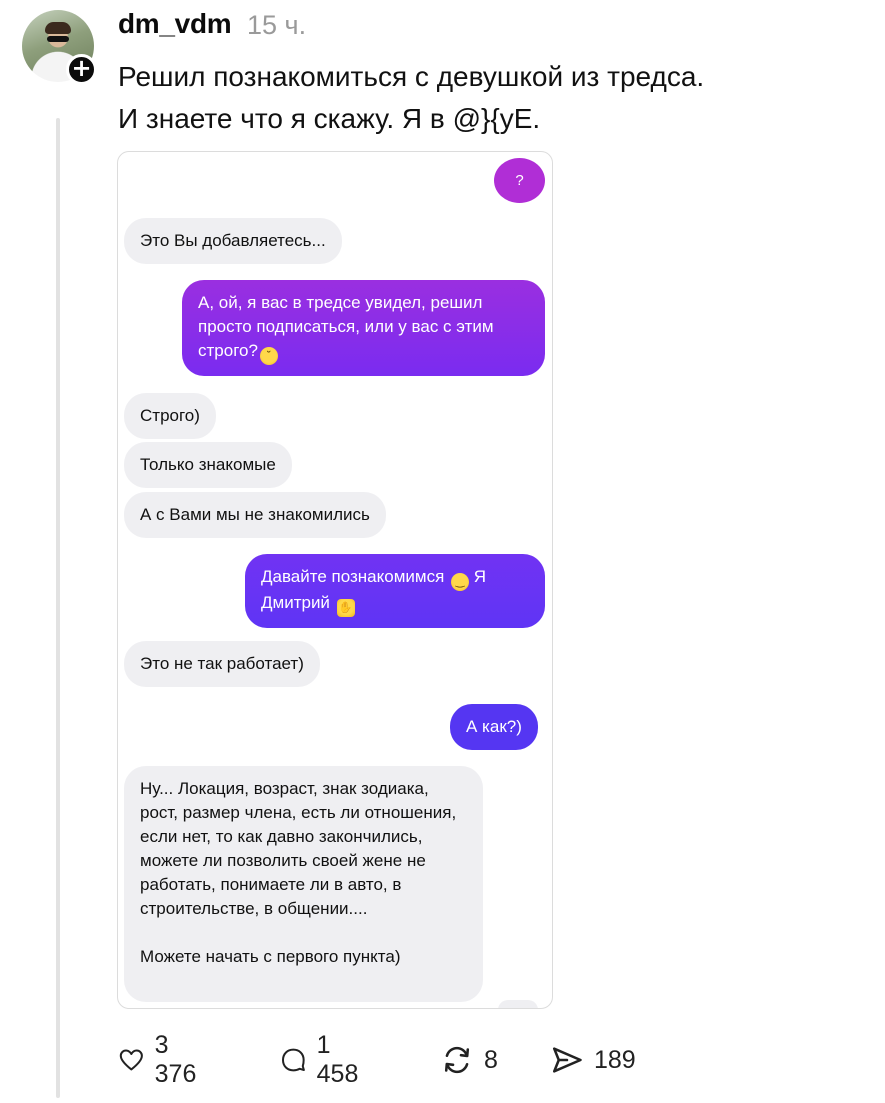 Image resolution: width=885 pixels, height=1103 pixels. I want to click on timestamp: 15 ч., so click(277, 25).